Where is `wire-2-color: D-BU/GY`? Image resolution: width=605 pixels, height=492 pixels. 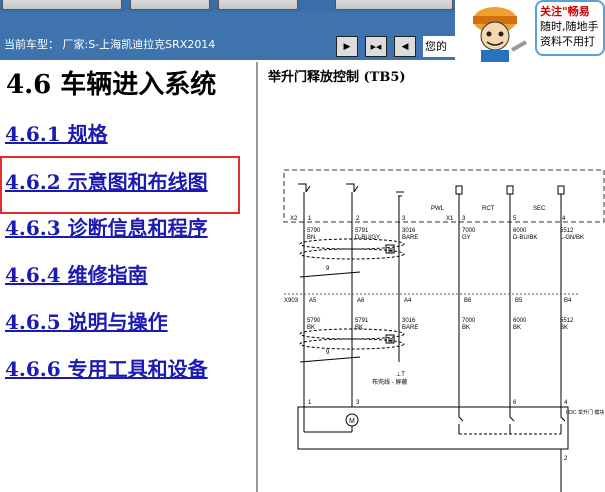
wire-2-color: D-BU/GY is located at coordinates (367, 238).